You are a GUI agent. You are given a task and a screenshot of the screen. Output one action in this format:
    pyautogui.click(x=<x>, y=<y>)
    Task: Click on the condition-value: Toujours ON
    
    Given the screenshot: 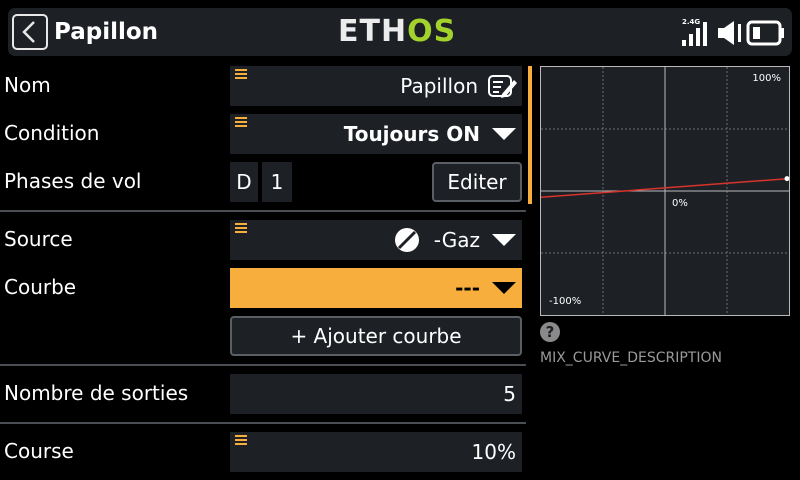 What is the action you would take?
    pyautogui.click(x=411, y=134)
    